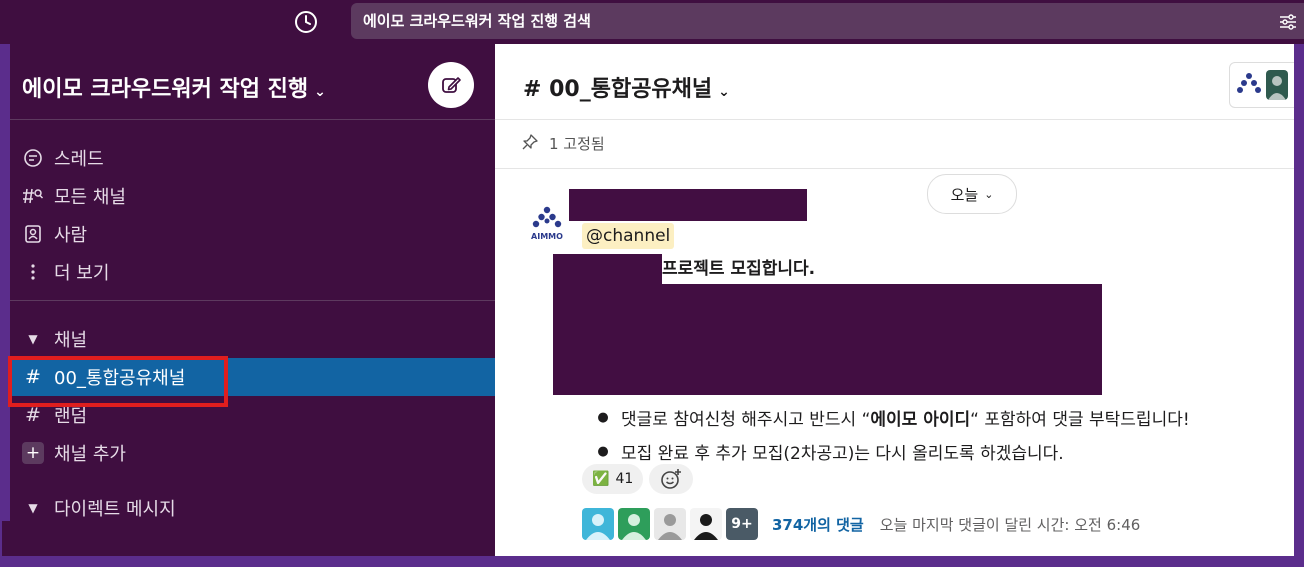 This screenshot has height=567, width=1304. What do you see at coordinates (628, 236) in the screenshot?
I see `mention-channel: @channel` at bounding box center [628, 236].